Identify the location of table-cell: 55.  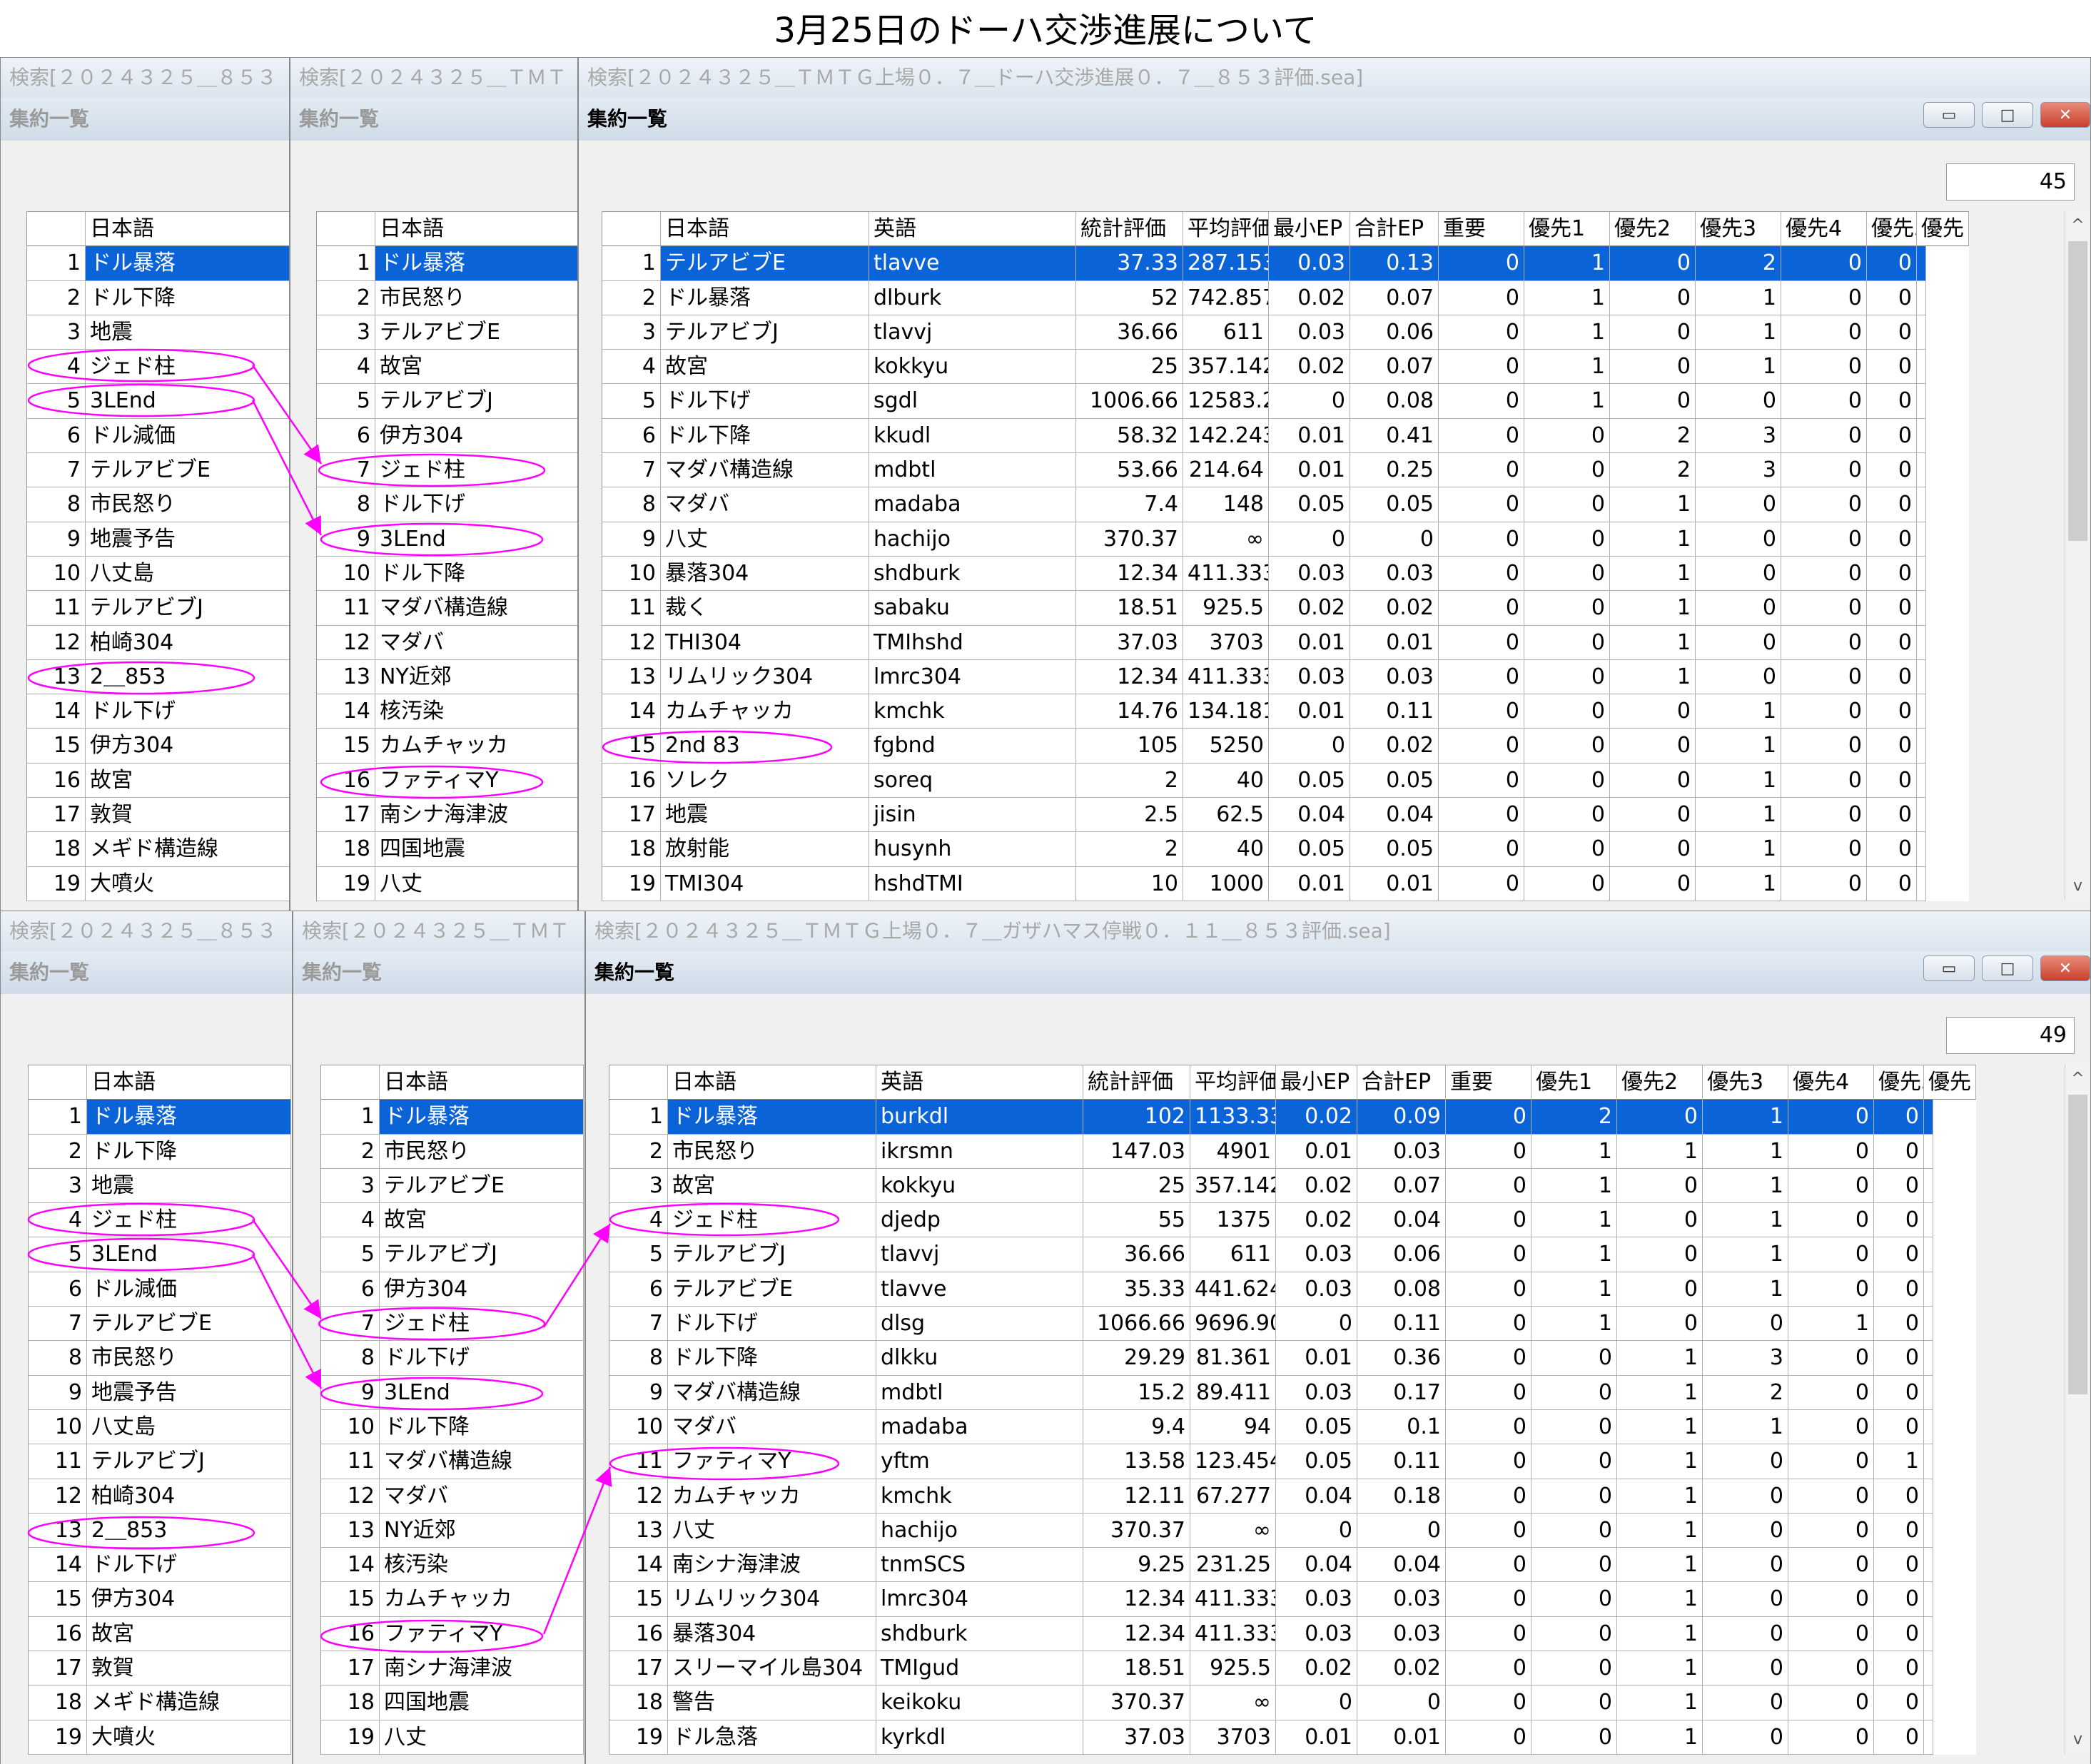
(1136, 1220).